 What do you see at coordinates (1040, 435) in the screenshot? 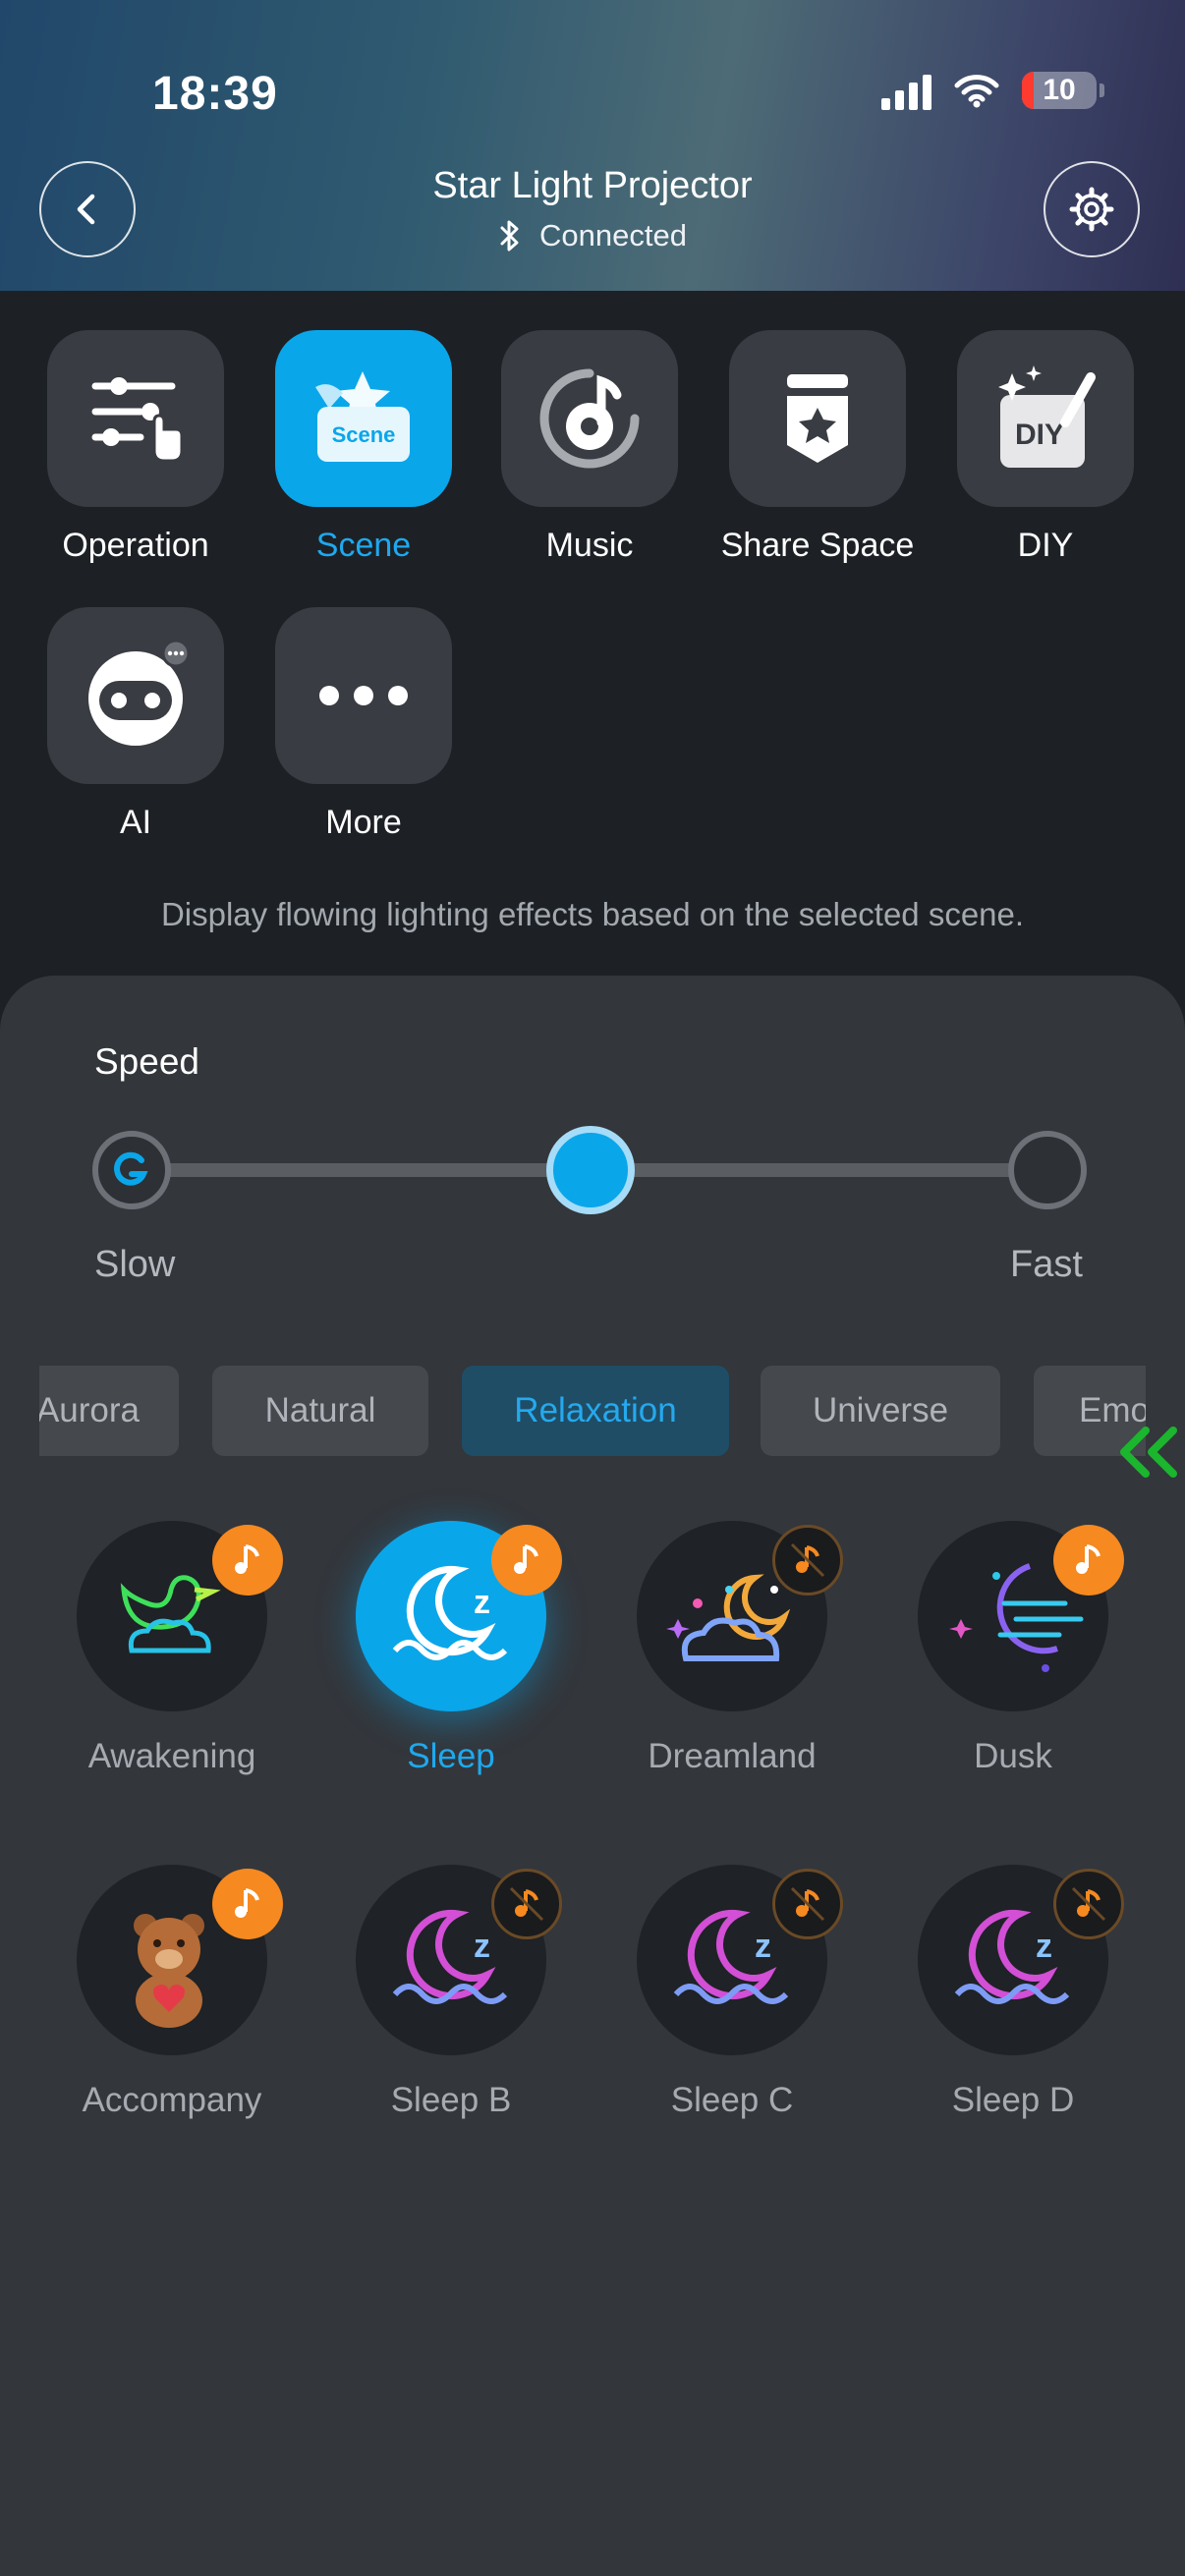
I see `svg-text: DIY` at bounding box center [1040, 435].